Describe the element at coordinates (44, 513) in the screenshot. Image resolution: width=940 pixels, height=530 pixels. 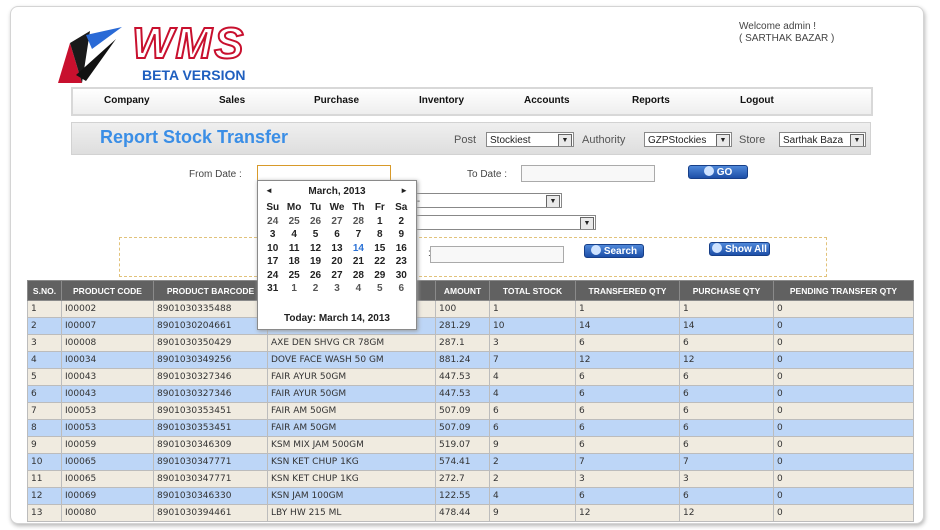
I see `table-cell: 13` at that location.